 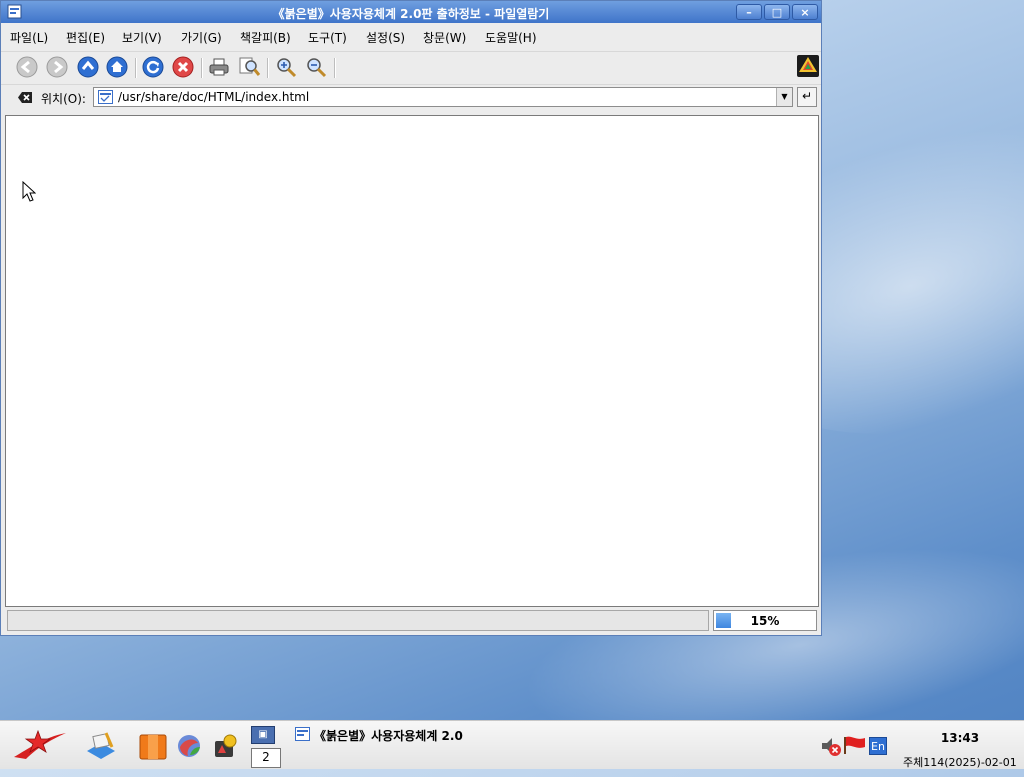 I want to click on find-button, so click(x=250, y=68).